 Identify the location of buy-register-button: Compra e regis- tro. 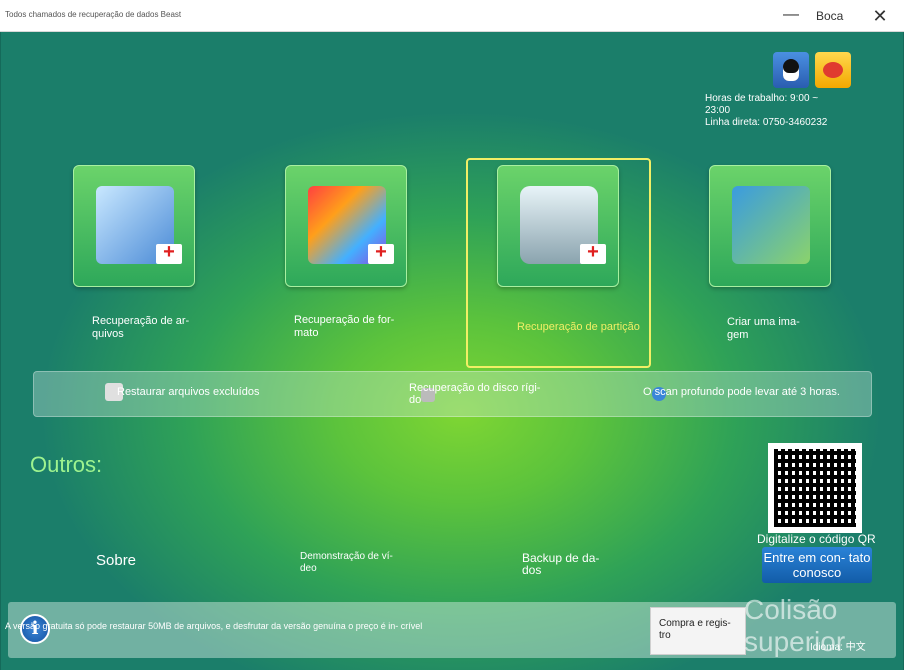
(698, 631).